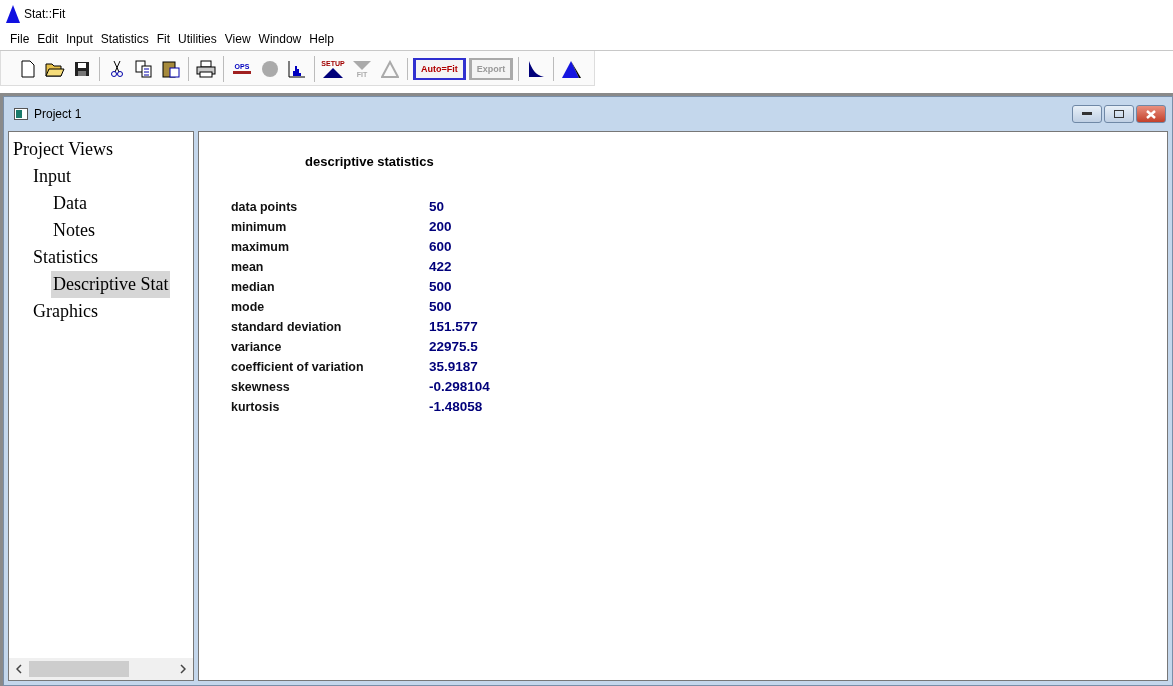 The height and width of the screenshot is (686, 1173). I want to click on report-title: descriptive statistics, so click(370, 161).